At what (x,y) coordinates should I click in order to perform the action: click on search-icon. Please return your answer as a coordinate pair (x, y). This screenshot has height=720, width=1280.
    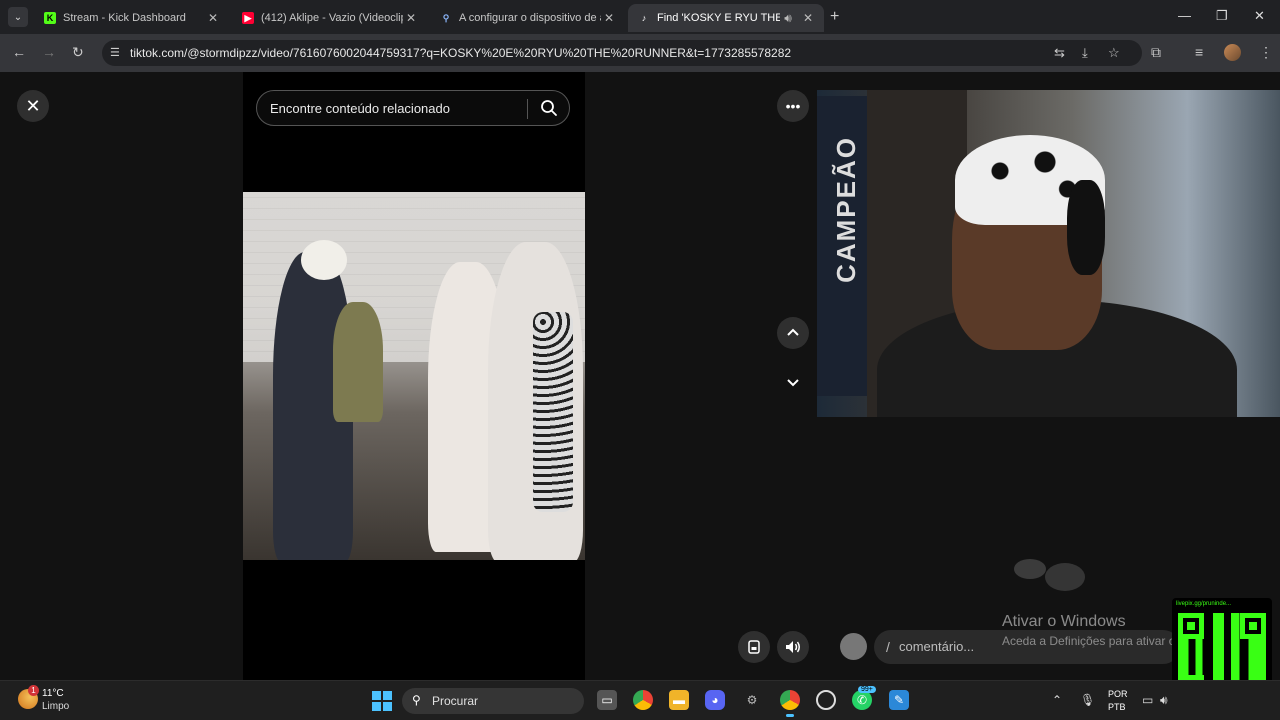
    Looking at the image, I should click on (549, 108).